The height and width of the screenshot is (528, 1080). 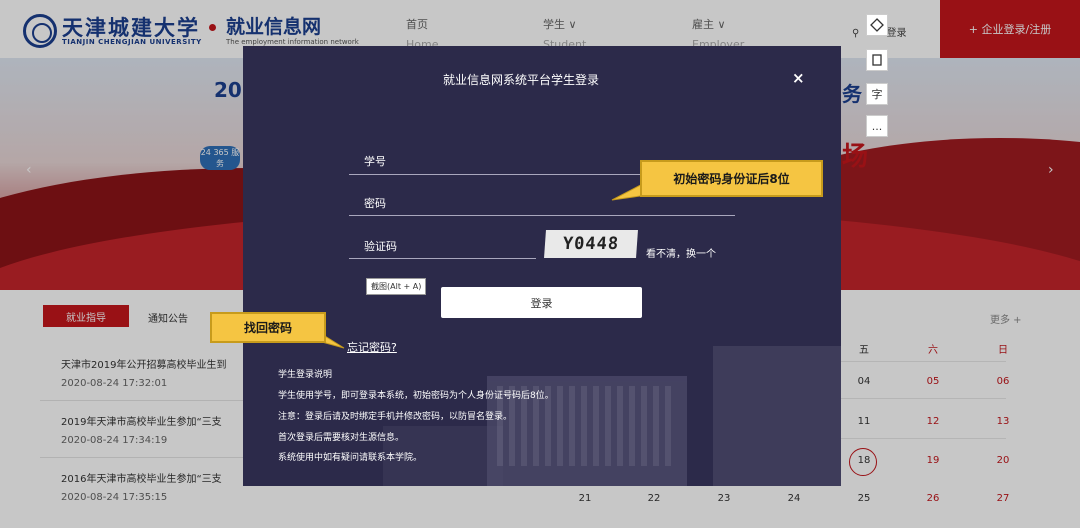 What do you see at coordinates (476, 263) in the screenshot?
I see `callout-pointers` at bounding box center [476, 263].